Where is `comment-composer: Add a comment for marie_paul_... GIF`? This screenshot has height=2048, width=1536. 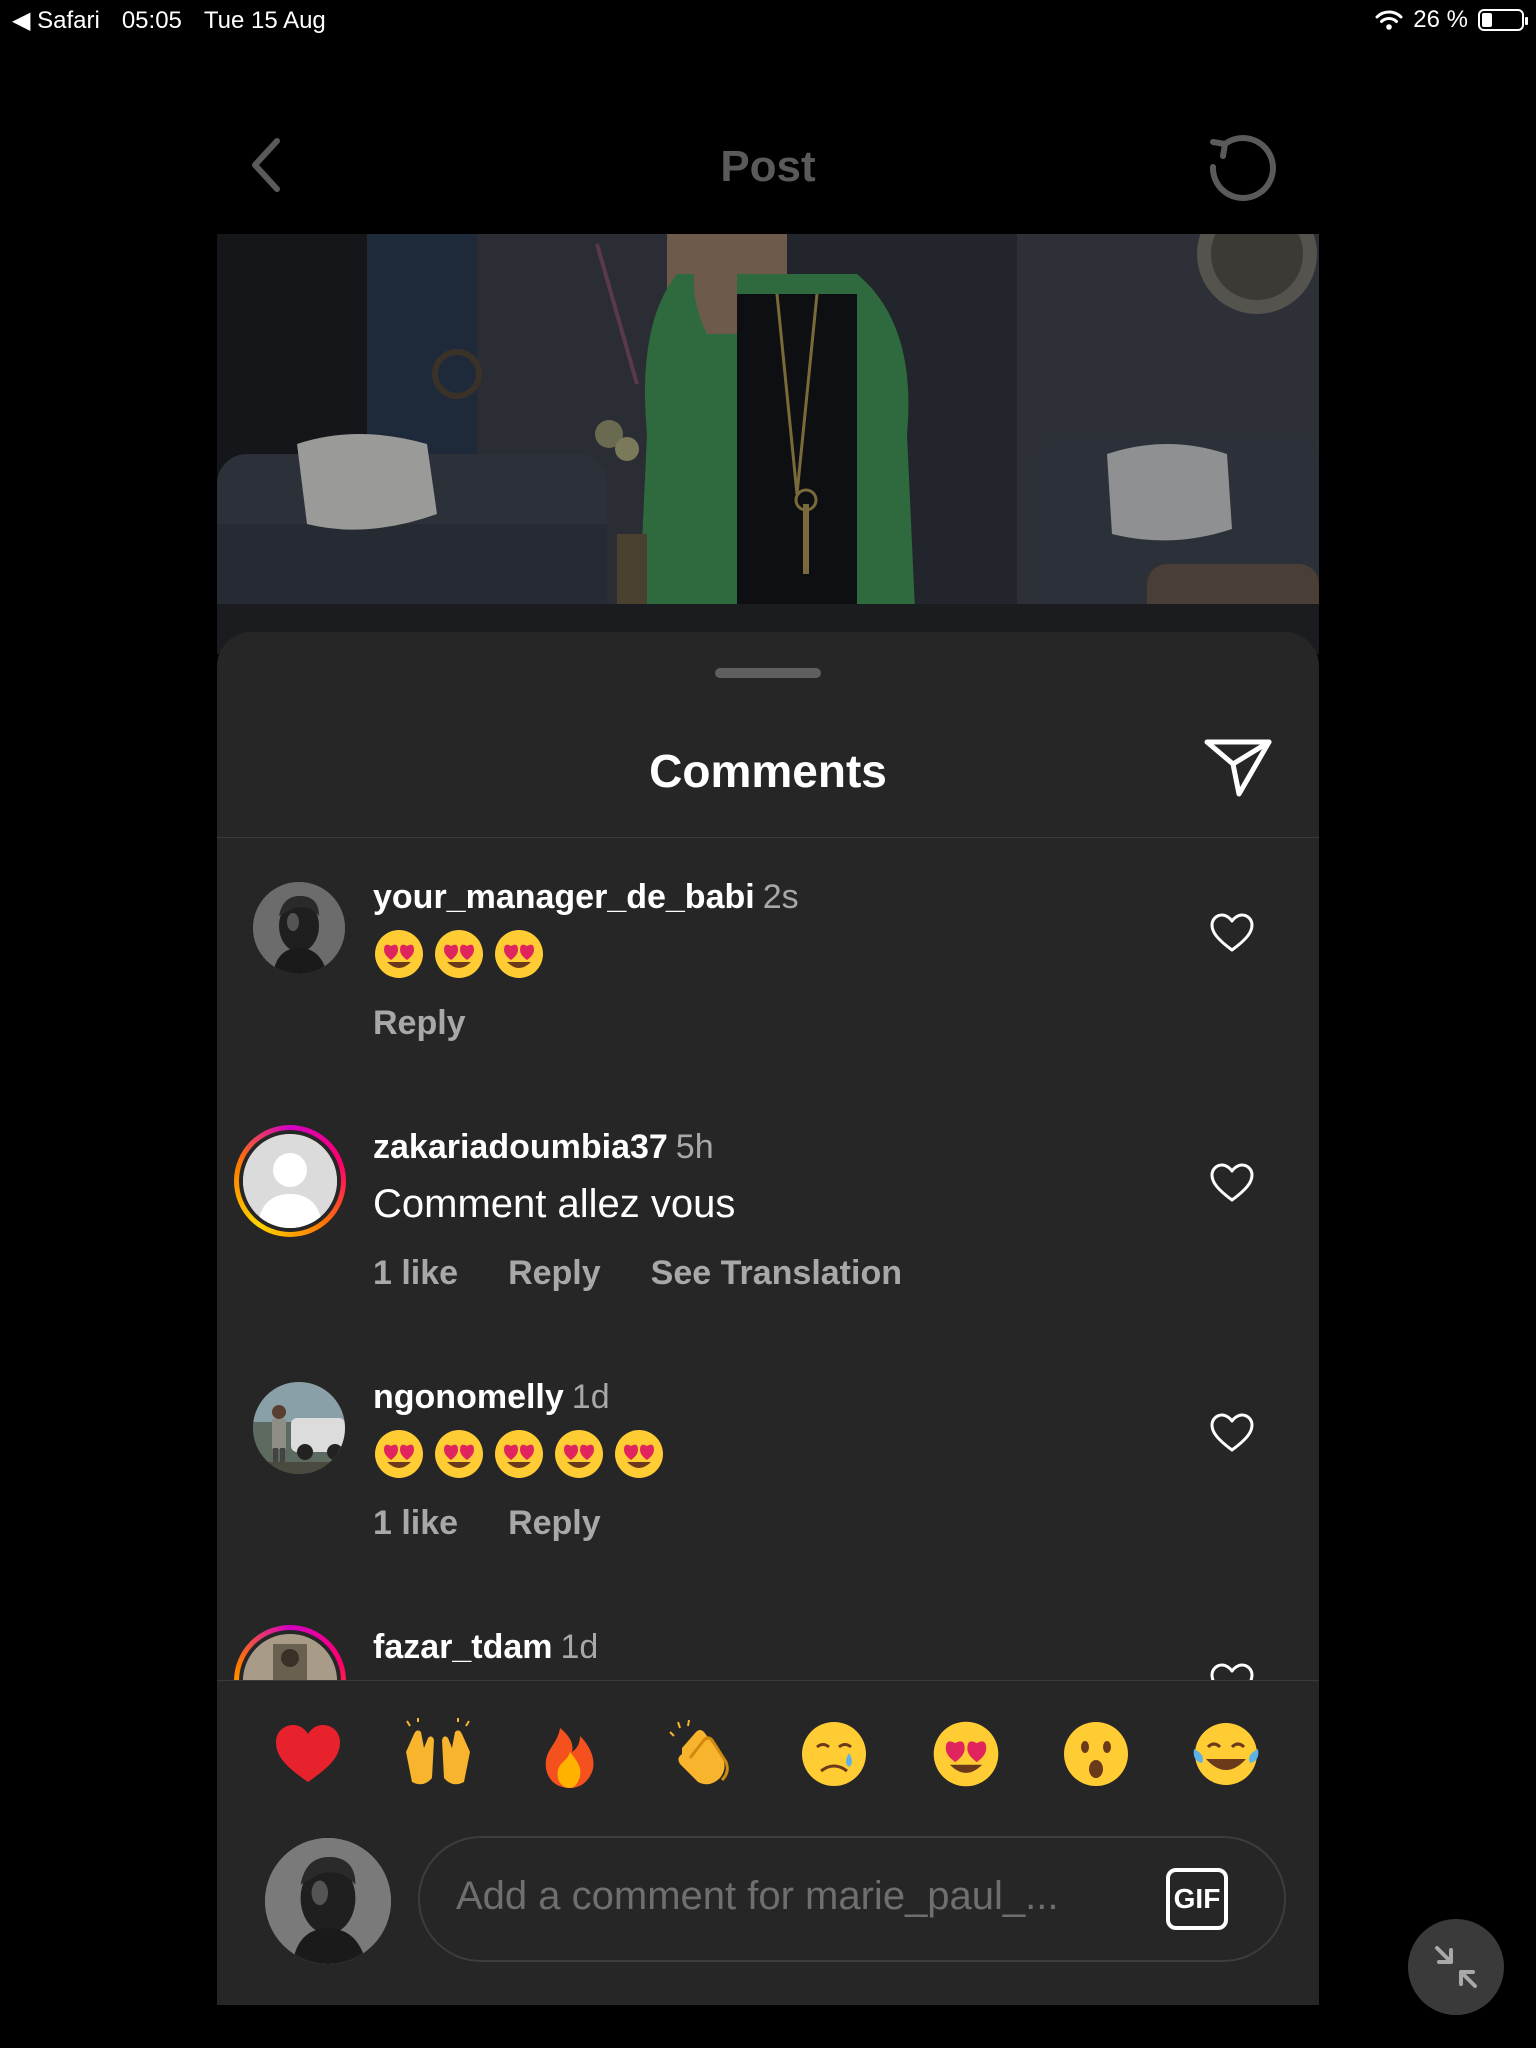 comment-composer: Add a comment for marie_paul_... GIF is located at coordinates (768, 1895).